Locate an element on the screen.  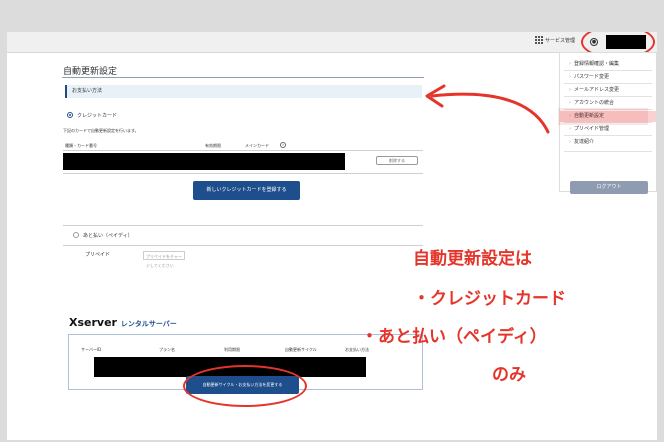
menu-item-referral: 友達紹介 is located at coordinates (608, 142).